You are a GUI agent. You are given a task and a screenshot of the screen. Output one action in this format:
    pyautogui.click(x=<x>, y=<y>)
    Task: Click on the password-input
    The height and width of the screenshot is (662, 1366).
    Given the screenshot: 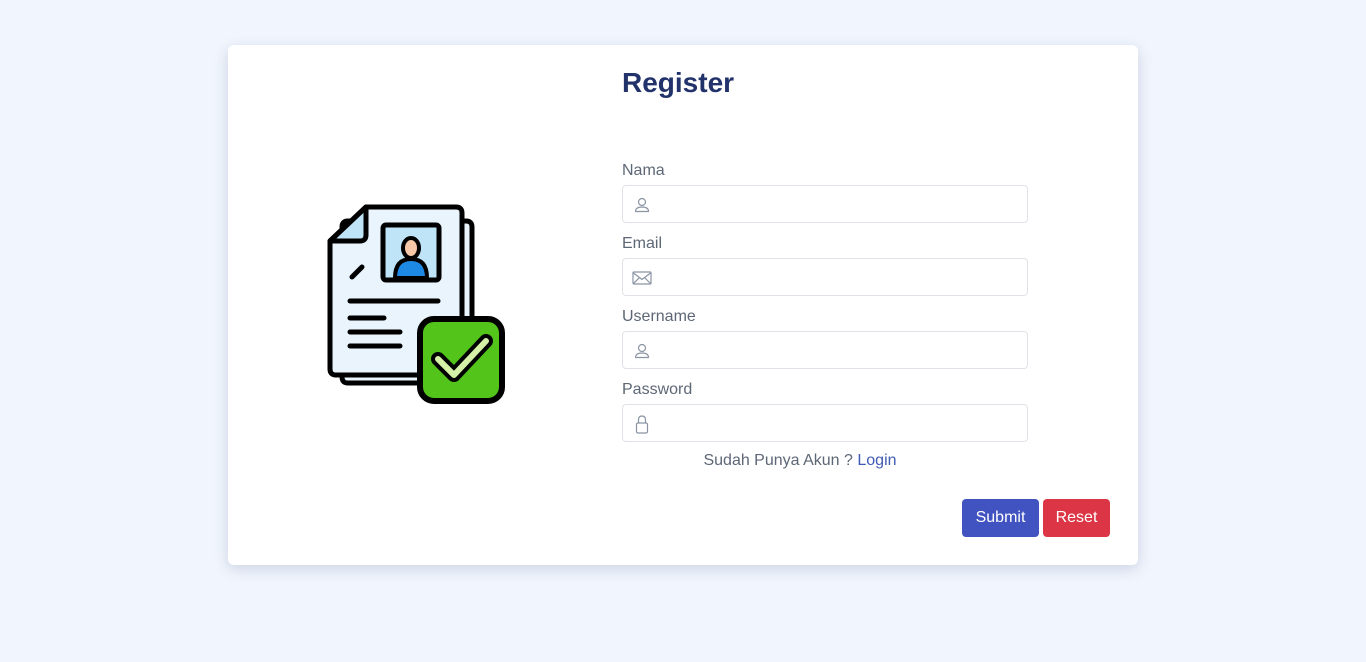 What is the action you would take?
    pyautogui.click(x=839, y=423)
    